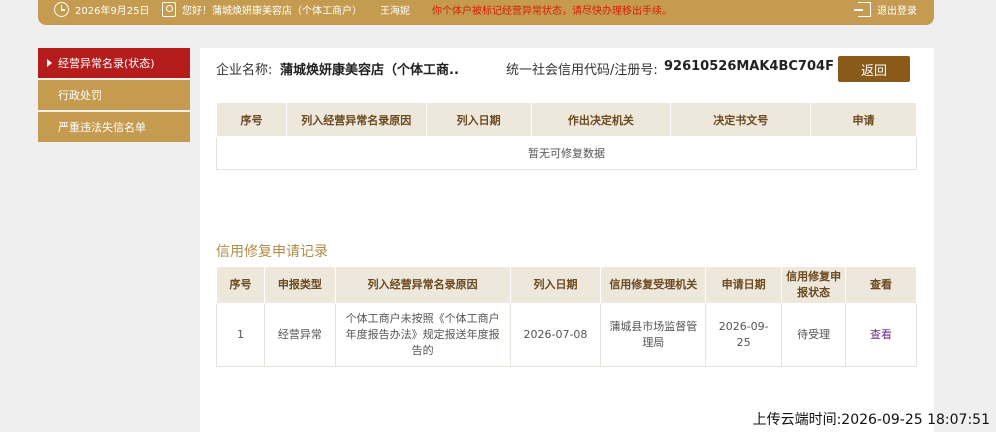 Image resolution: width=996 pixels, height=432 pixels. What do you see at coordinates (881, 285) in the screenshot?
I see `column-header: 查看` at bounding box center [881, 285].